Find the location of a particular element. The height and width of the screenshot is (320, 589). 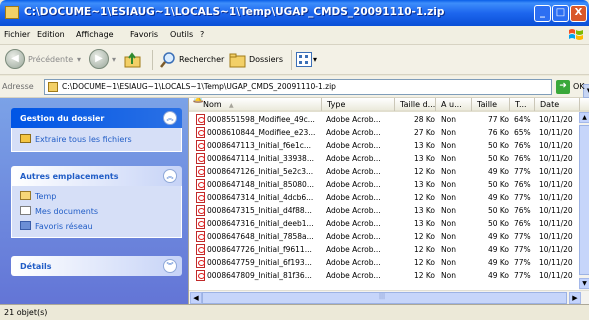

place-my-documents-link: Mes documents is located at coordinates (59, 212).